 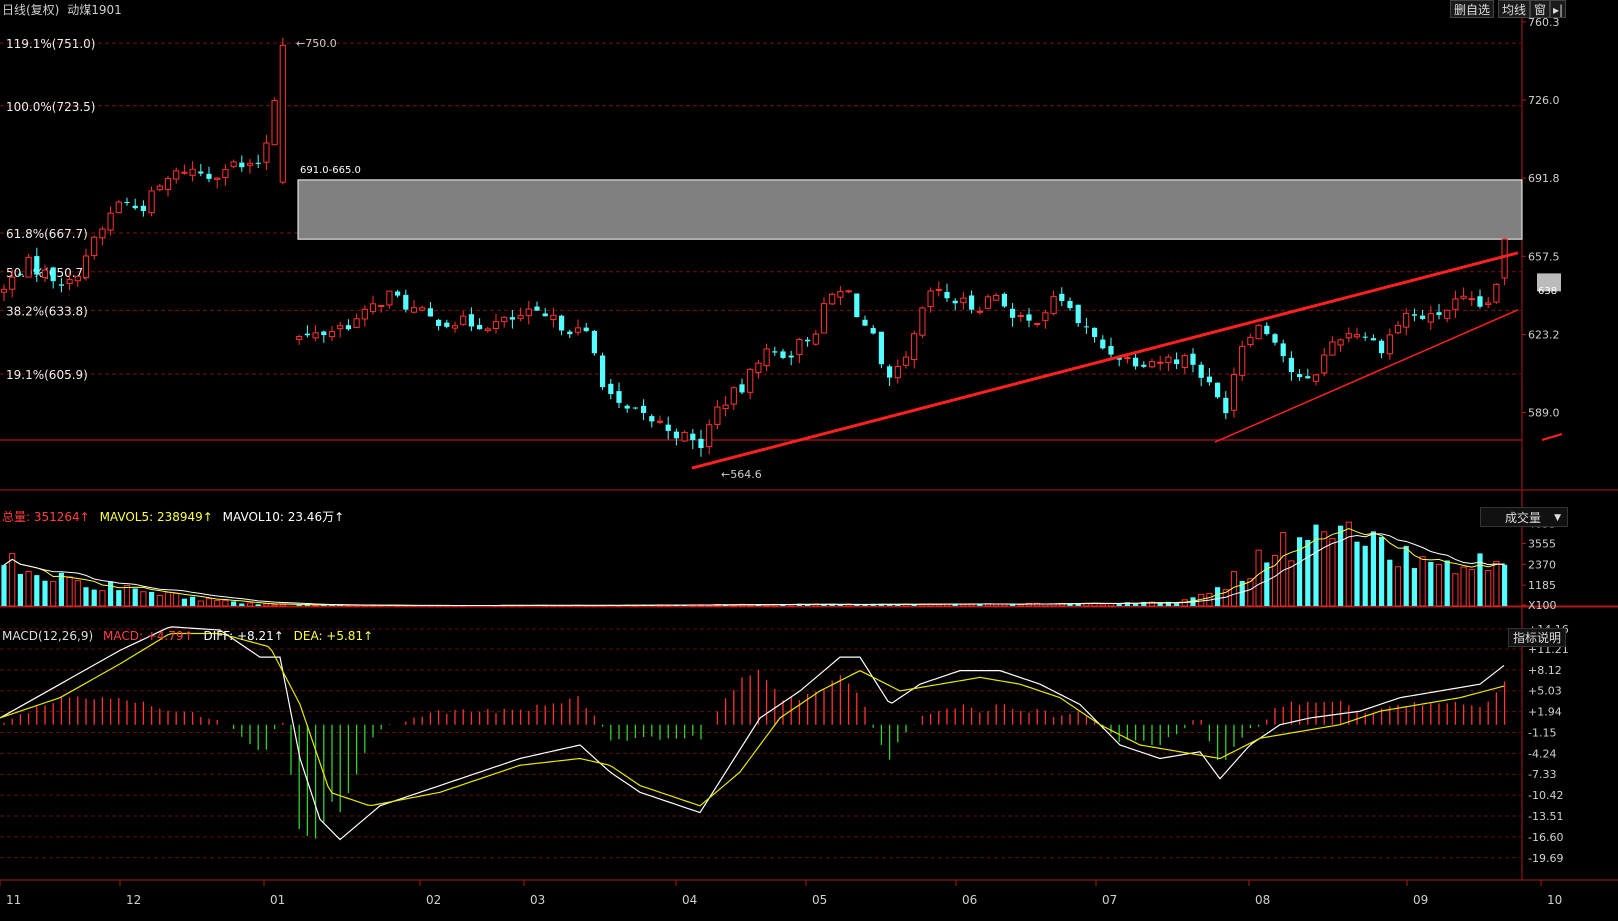 What do you see at coordinates (156, 517) in the screenshot?
I see `mavol5-value: MAVOL5: 238949↑` at bounding box center [156, 517].